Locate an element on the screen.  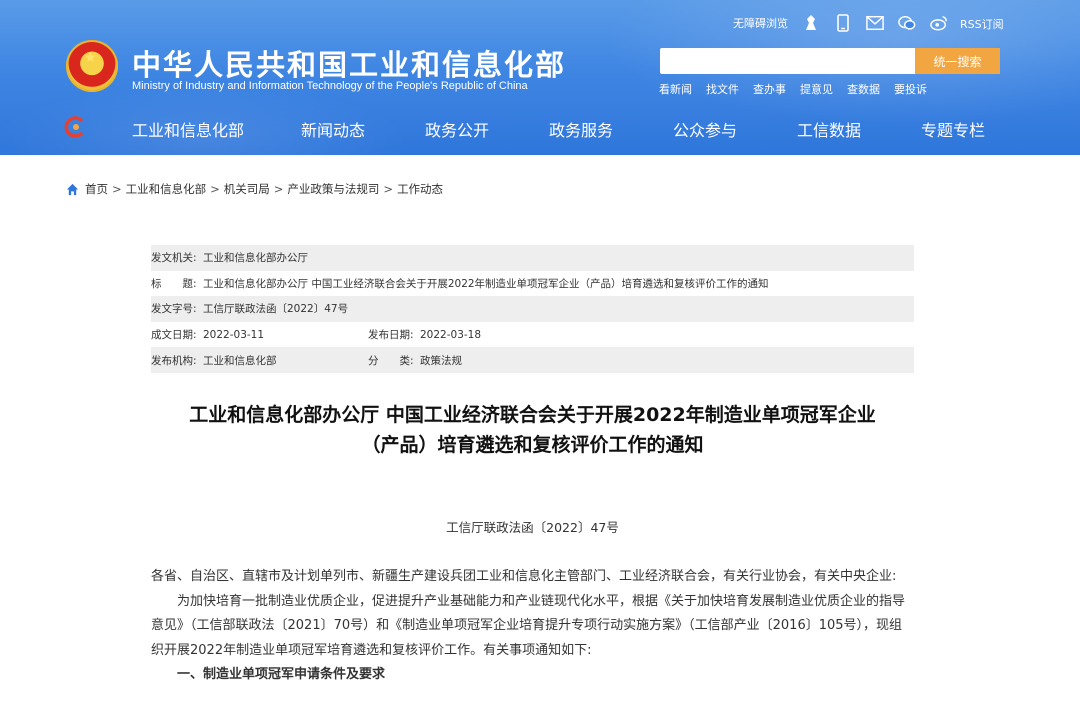
rss-link: RSS订阅 is located at coordinates (982, 24).